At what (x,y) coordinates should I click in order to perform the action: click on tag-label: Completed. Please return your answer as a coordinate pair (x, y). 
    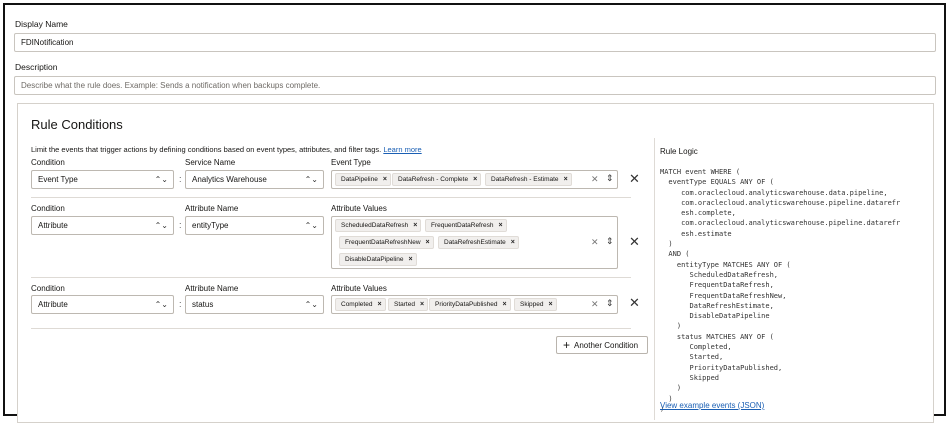
    Looking at the image, I should click on (357, 304).